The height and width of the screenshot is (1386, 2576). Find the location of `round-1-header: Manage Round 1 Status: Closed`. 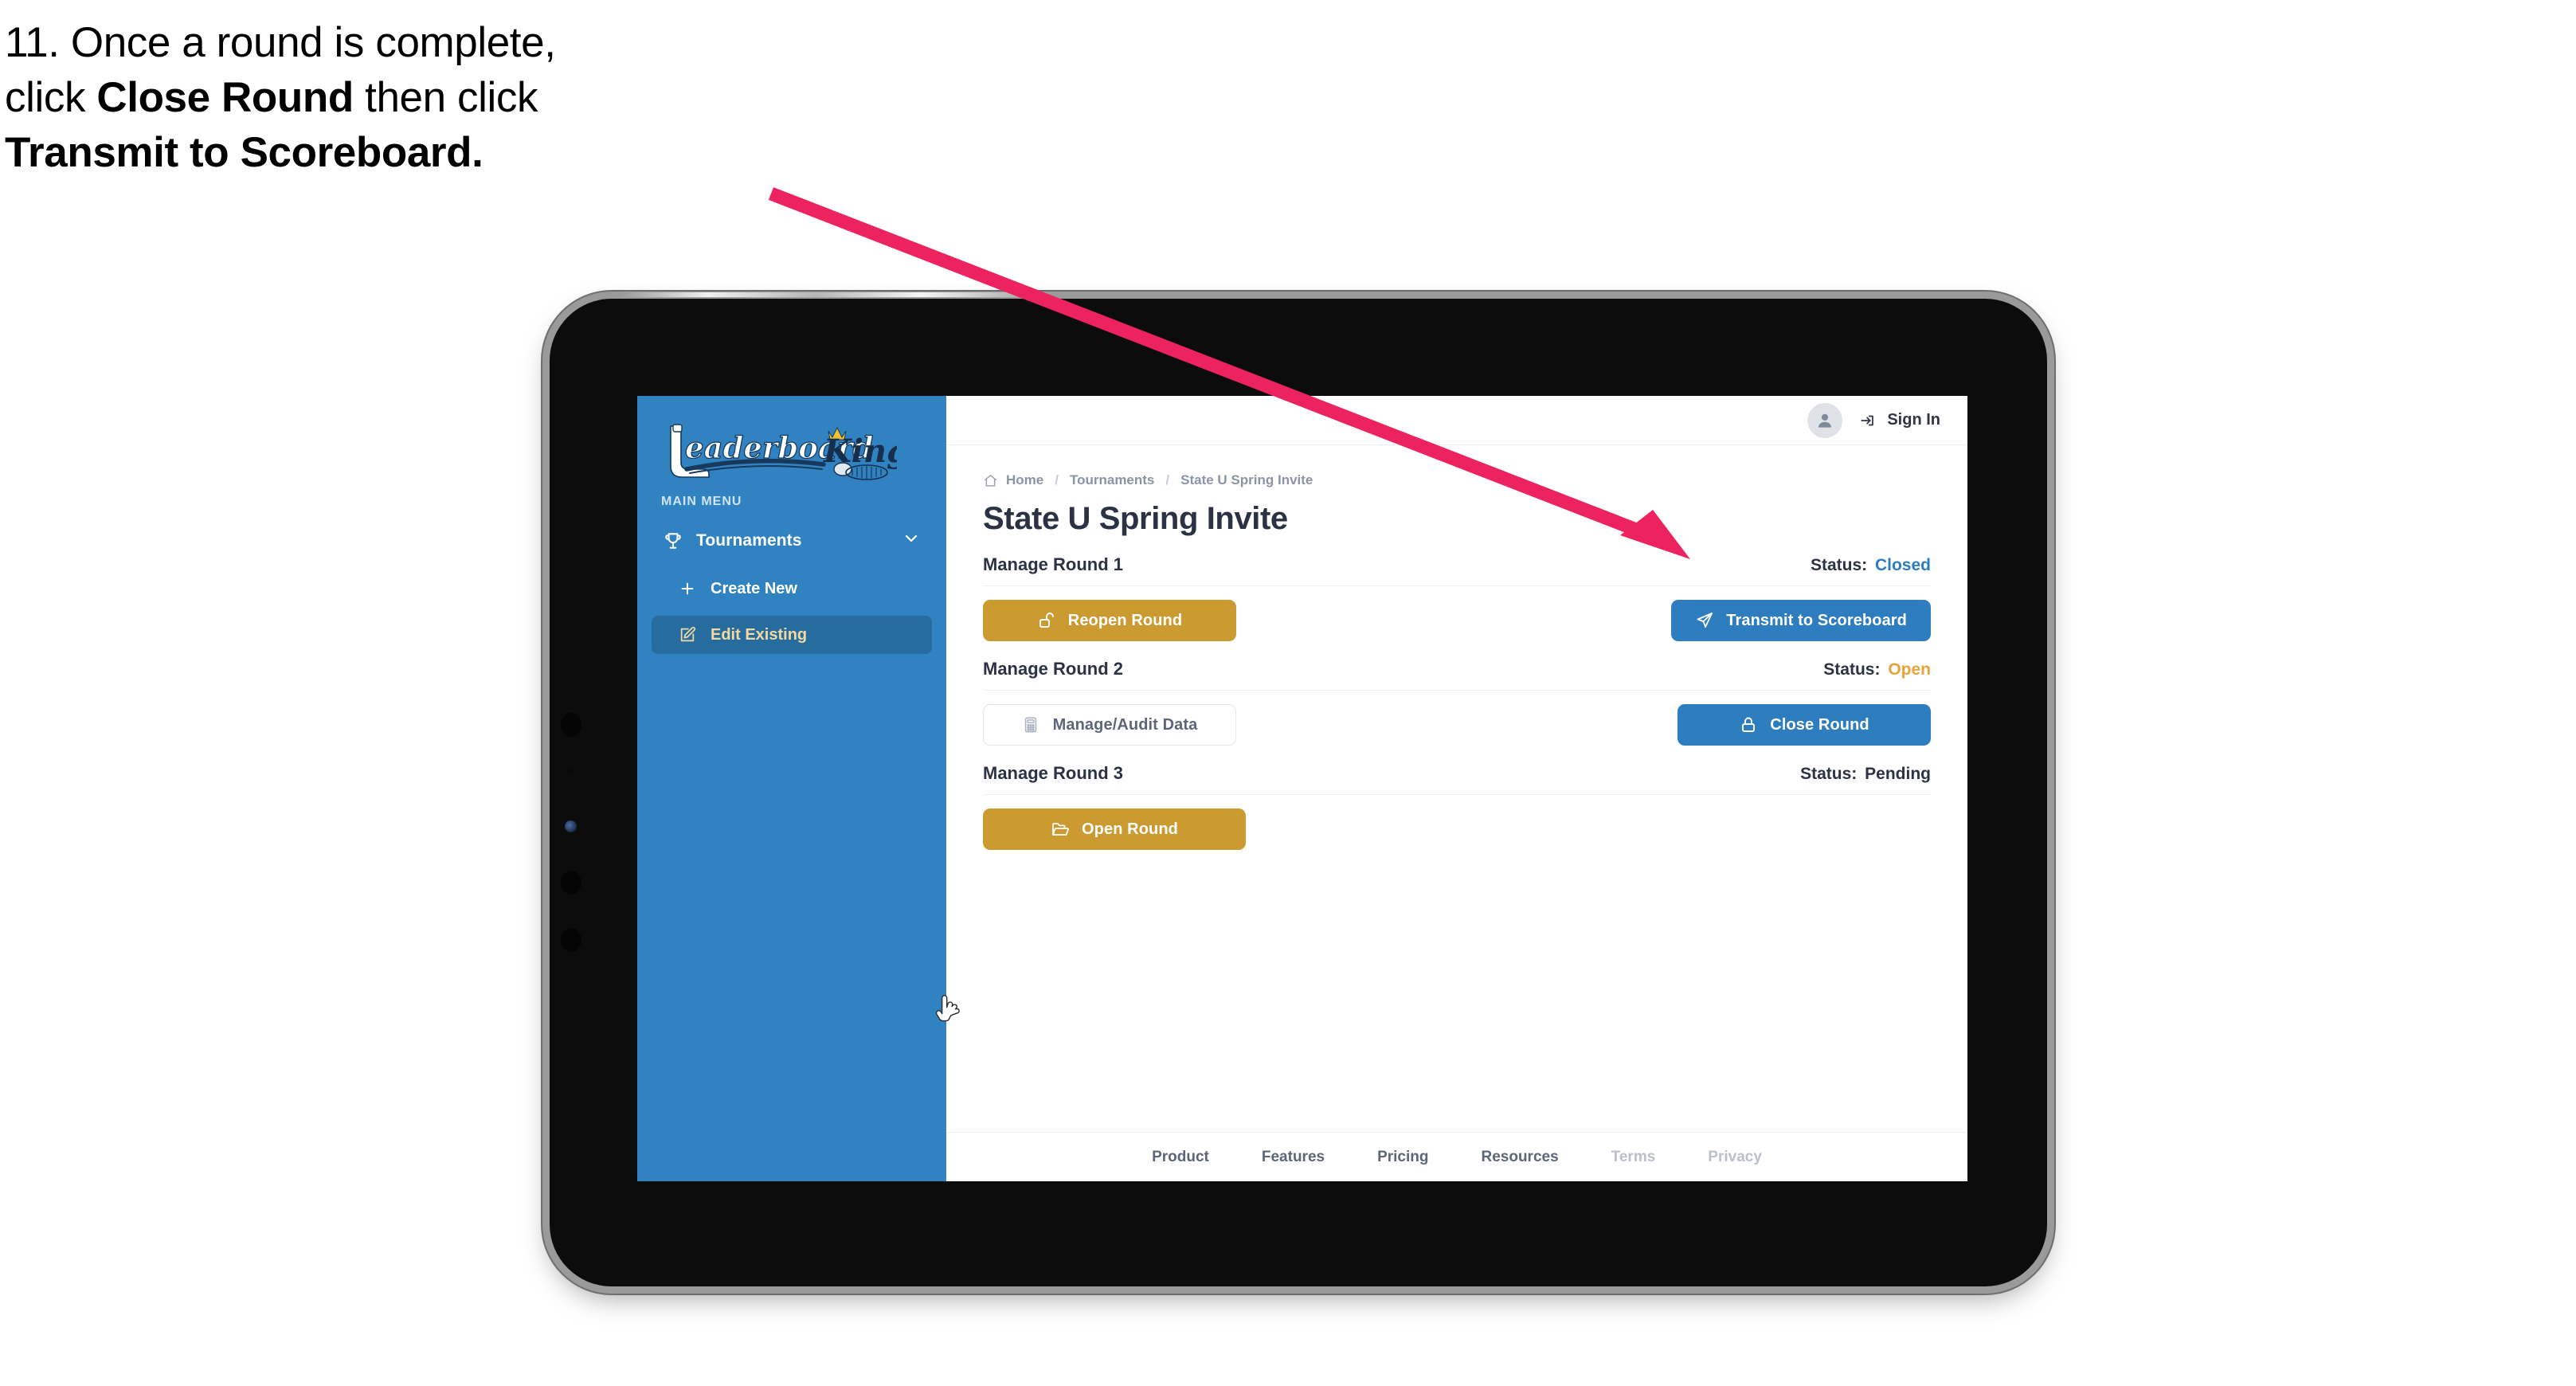

round-1-header: Manage Round 1 Status: Closed is located at coordinates (1457, 569).